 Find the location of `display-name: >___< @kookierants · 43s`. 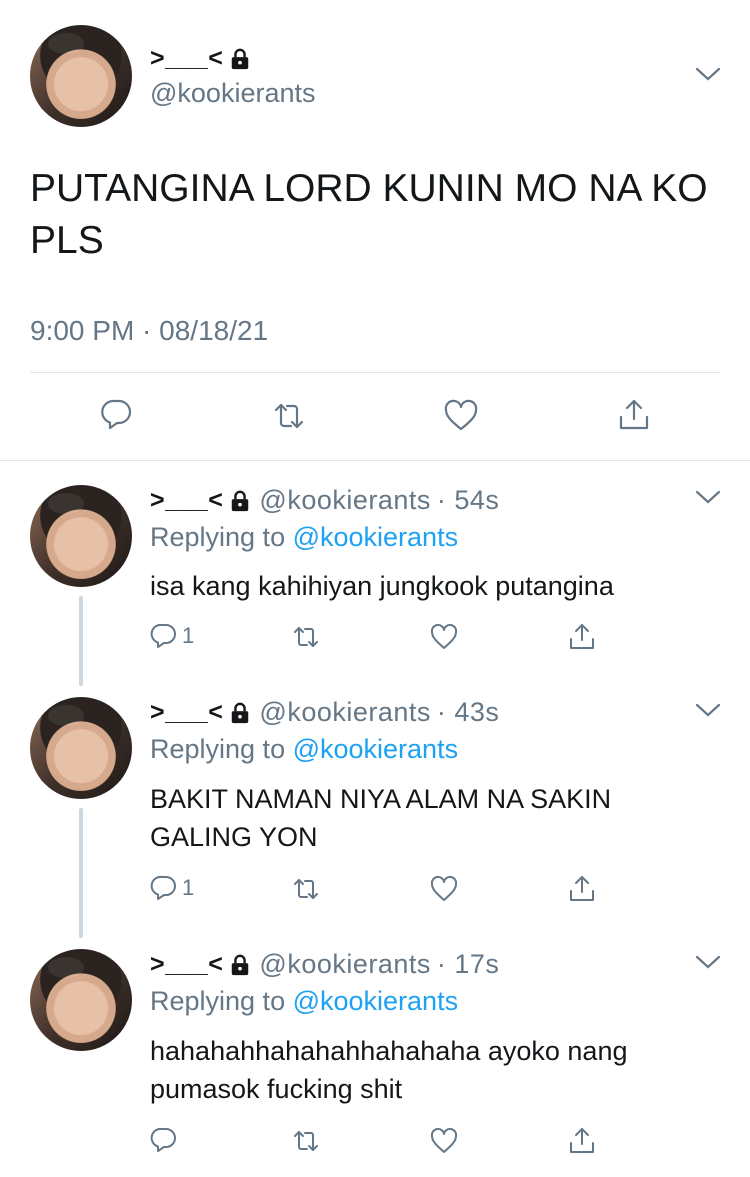

display-name: >___< @kookierants · 43s is located at coordinates (324, 712).